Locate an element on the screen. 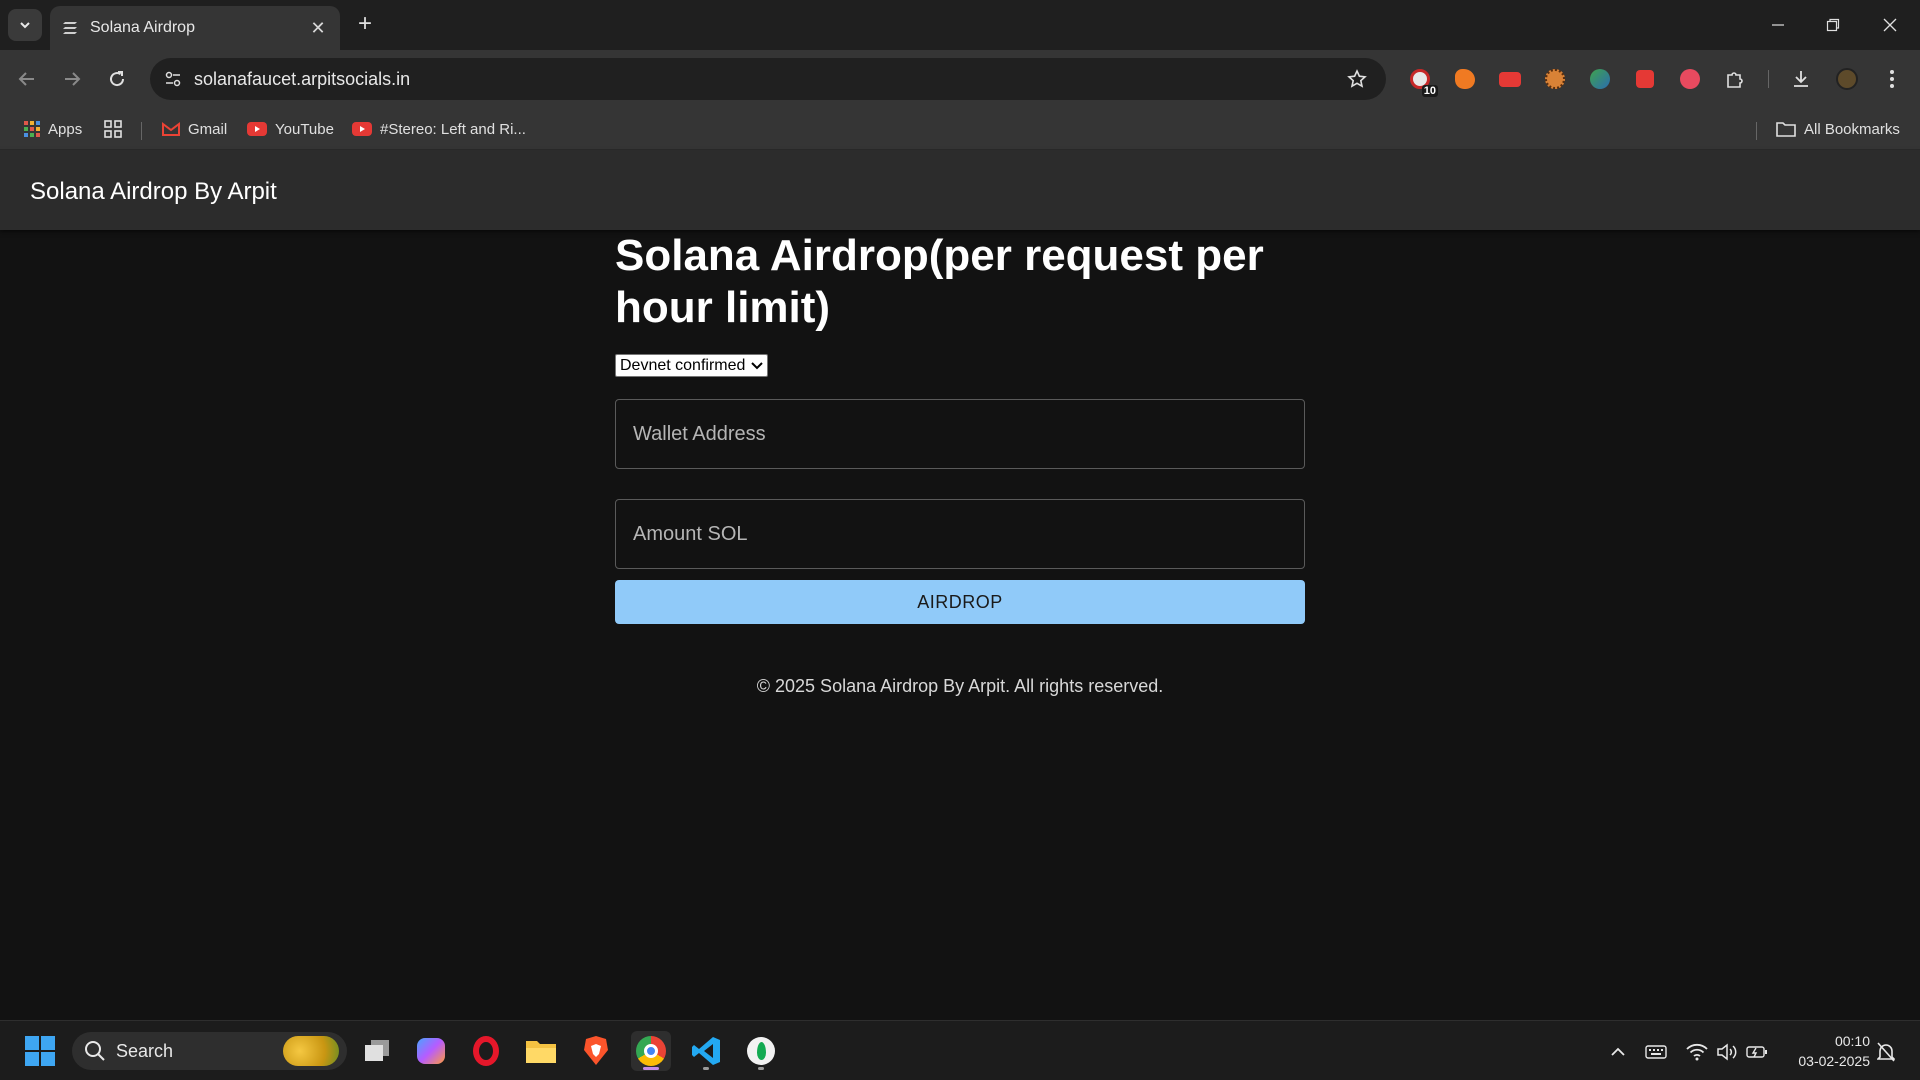 The image size is (1920, 1080). browser-toolbar: solanafaucet.arpitsocials.in 10 is located at coordinates (960, 79).